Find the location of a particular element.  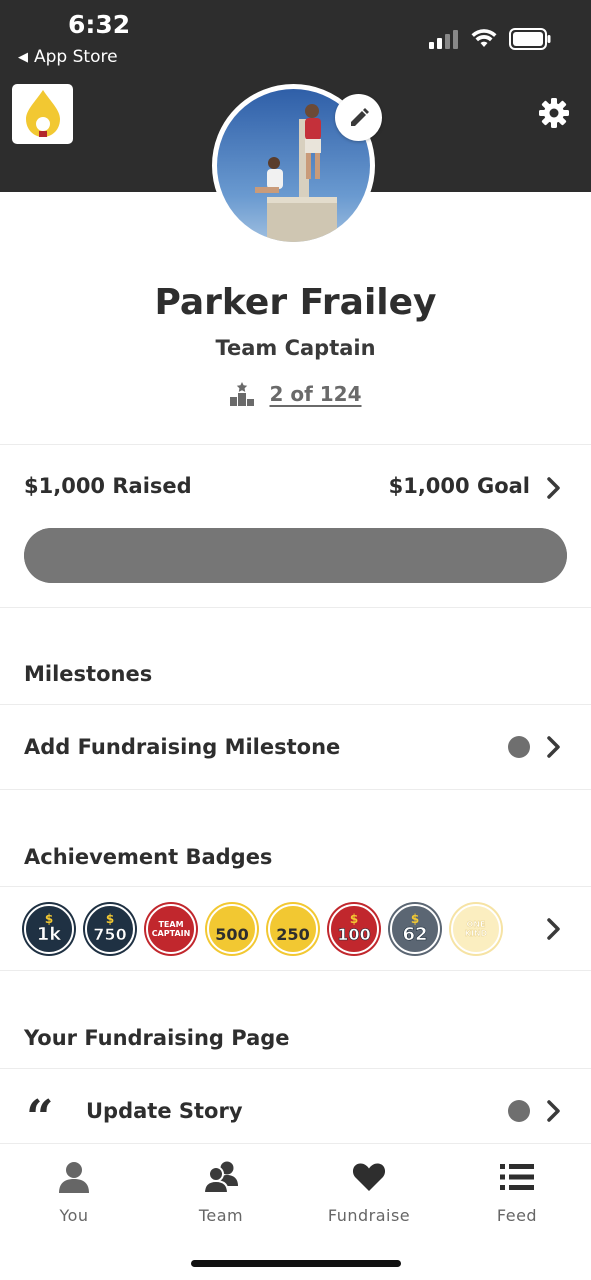

rank-row: 2 of 124 is located at coordinates (295, 394).